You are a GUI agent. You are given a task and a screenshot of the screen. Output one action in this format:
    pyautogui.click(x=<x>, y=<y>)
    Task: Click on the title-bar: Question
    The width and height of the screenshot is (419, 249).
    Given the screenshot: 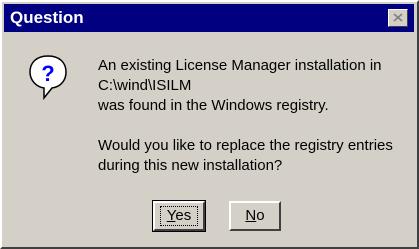 What is the action you would take?
    pyautogui.click(x=209, y=18)
    